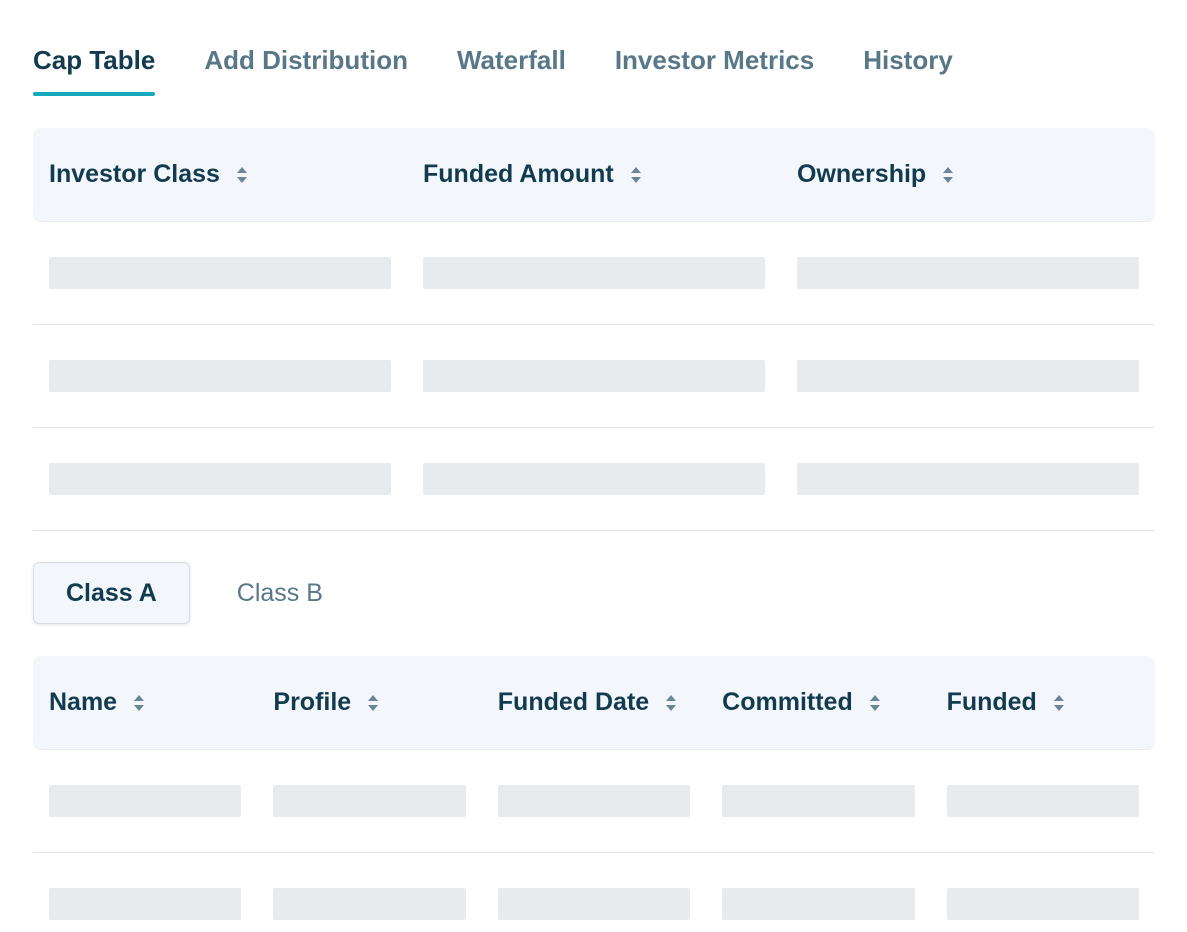  Describe the element at coordinates (787, 702) in the screenshot. I see `column-header-label: Committed` at that location.